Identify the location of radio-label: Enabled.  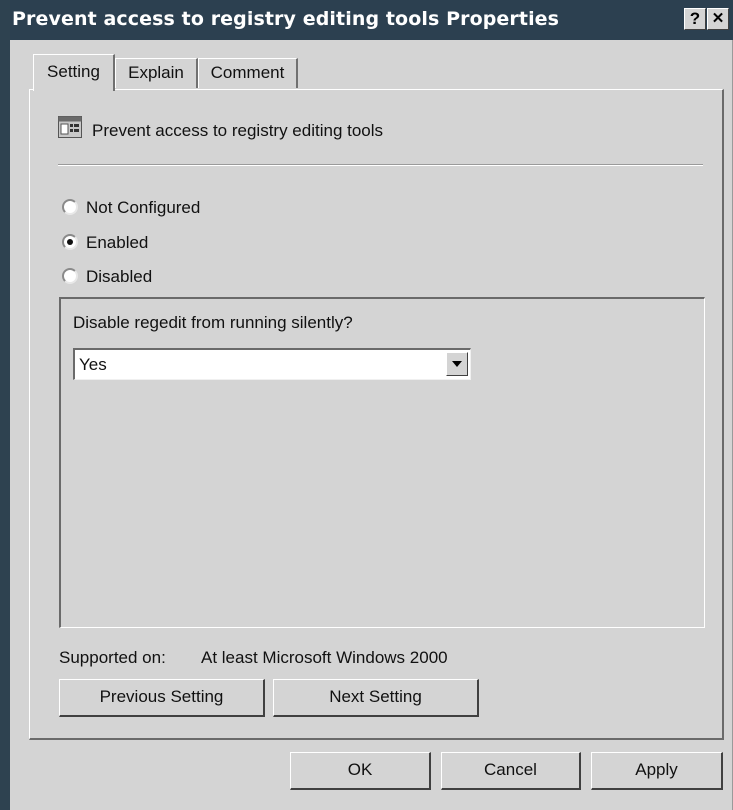
(117, 242).